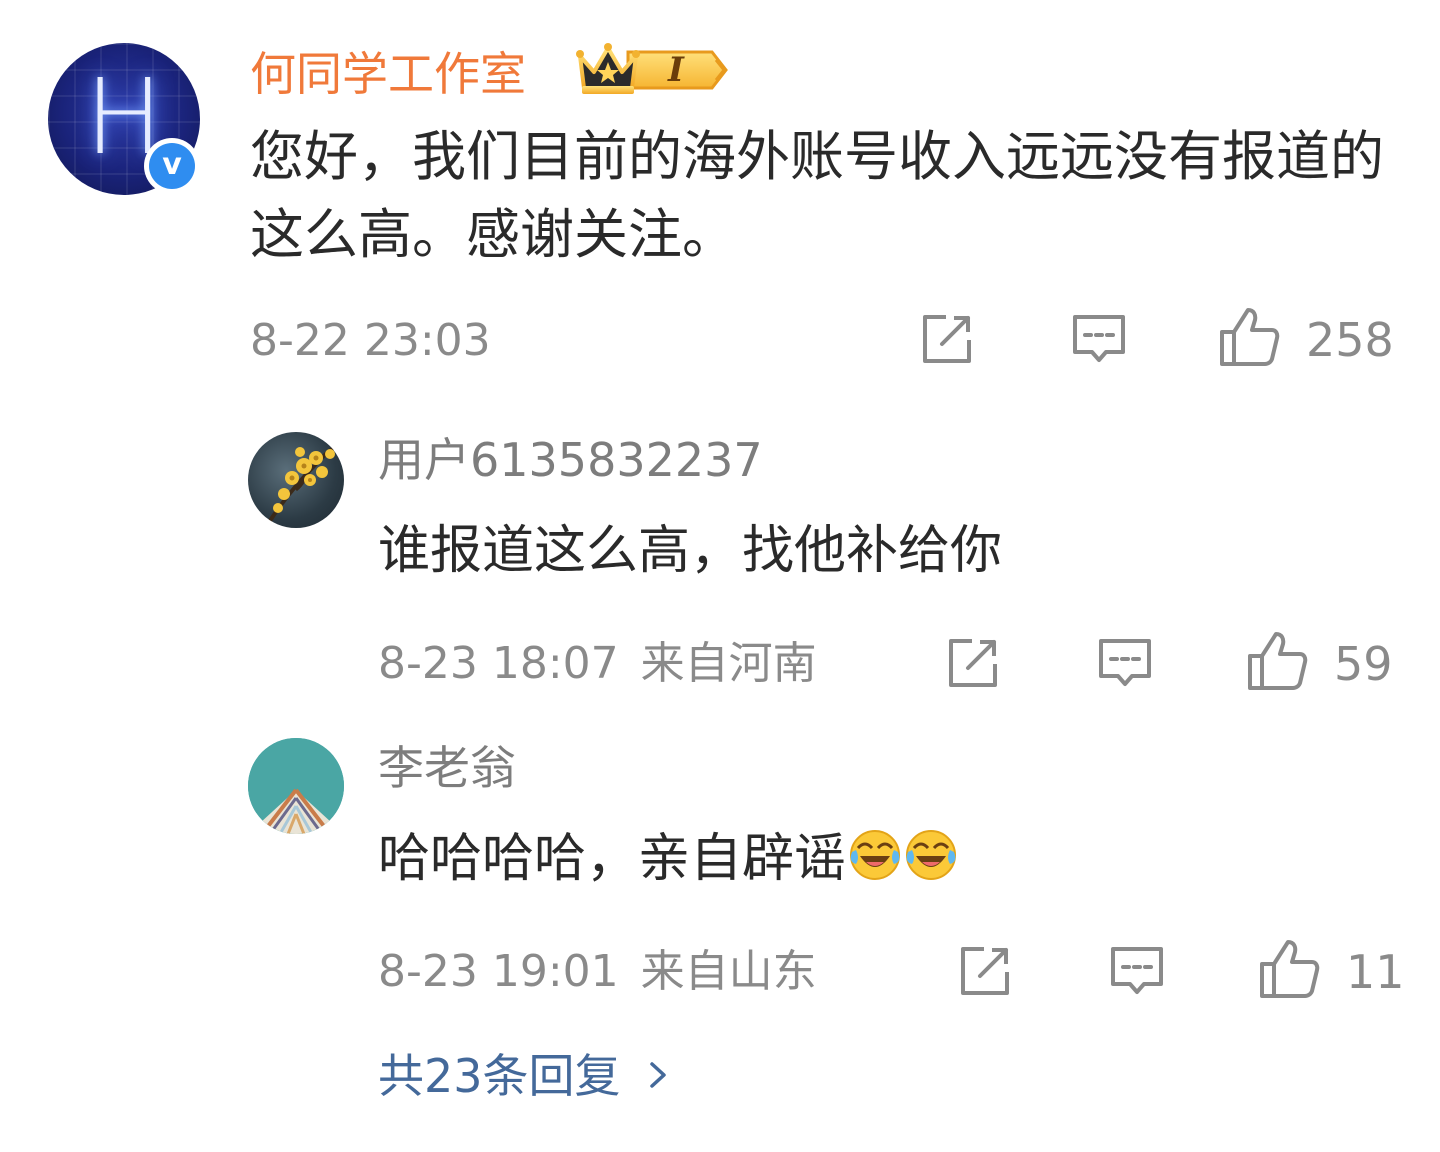  Describe the element at coordinates (1350, 340) in the screenshot. I see `main-like-count: 258` at that location.